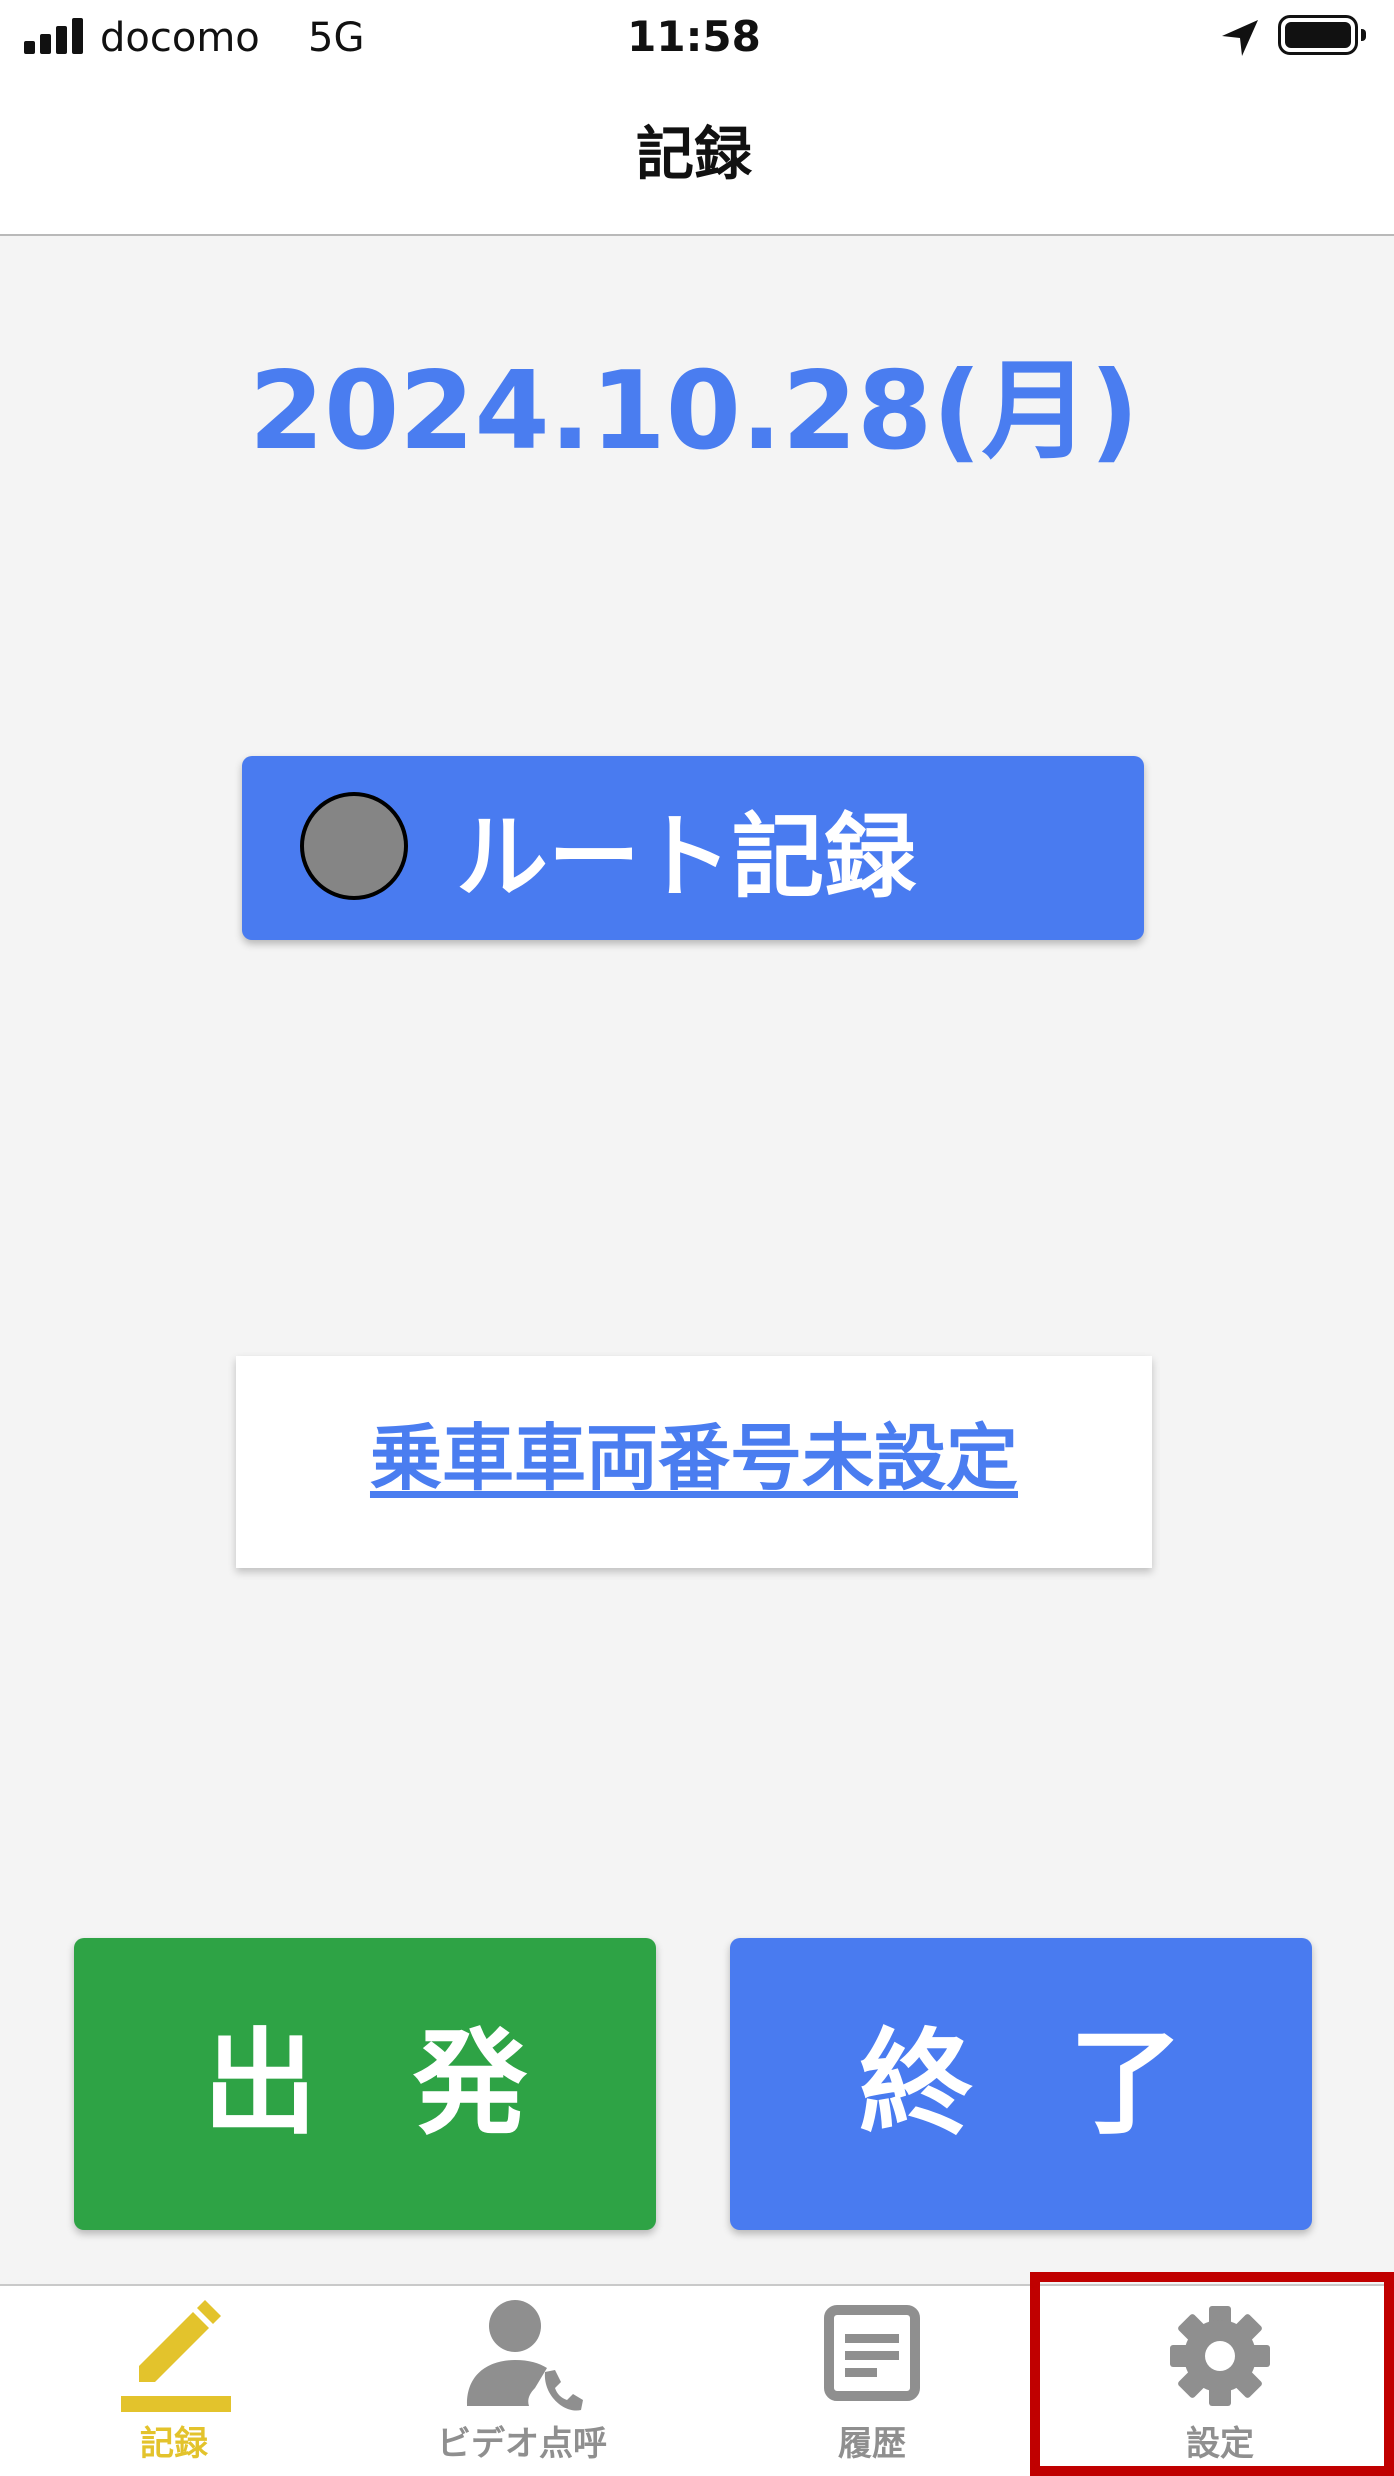 This screenshot has width=1394, height=2476. I want to click on tab-video-rollcall: ビデオ点呼, so click(522, 2381).